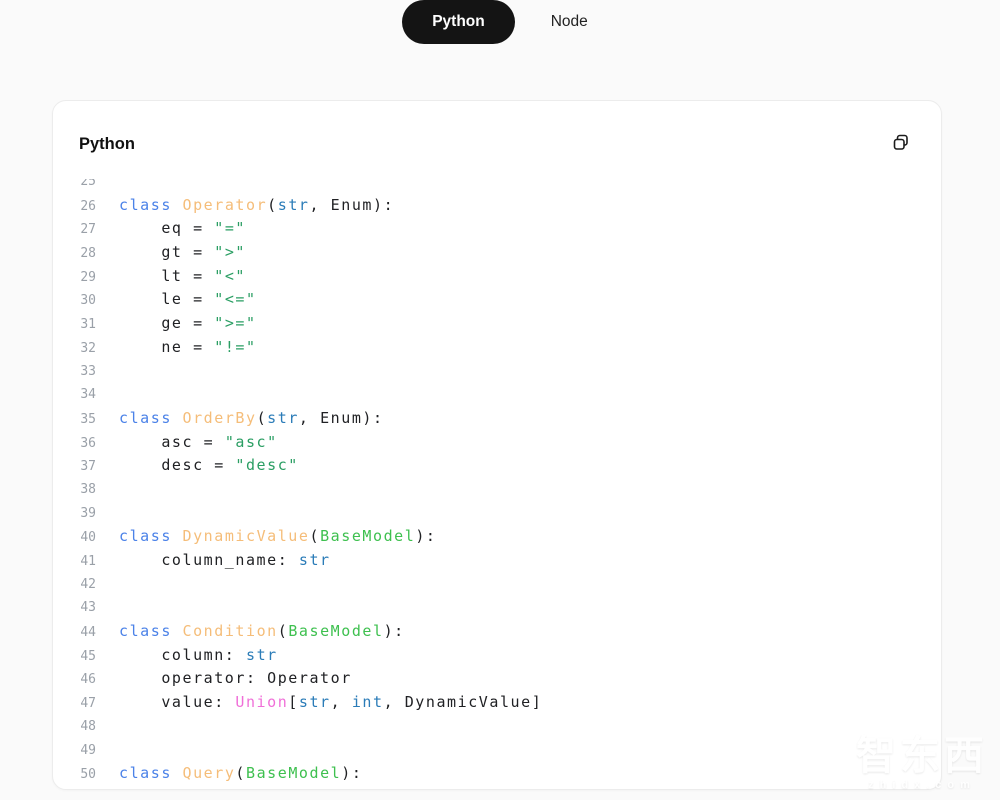 The height and width of the screenshot is (800, 1000). I want to click on line-number: 30, so click(88, 301).